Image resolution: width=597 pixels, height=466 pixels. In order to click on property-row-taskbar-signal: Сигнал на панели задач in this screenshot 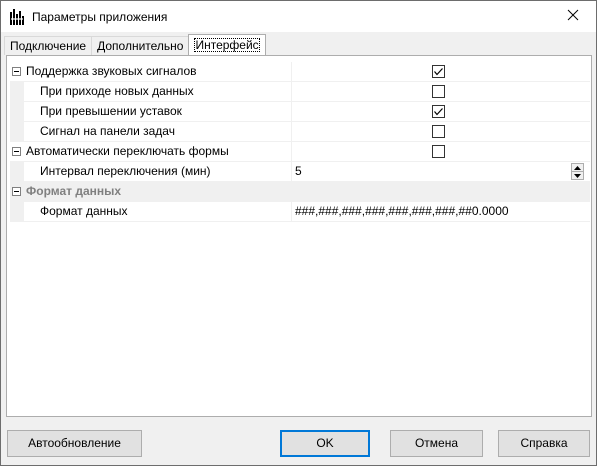, I will do `click(300, 132)`.